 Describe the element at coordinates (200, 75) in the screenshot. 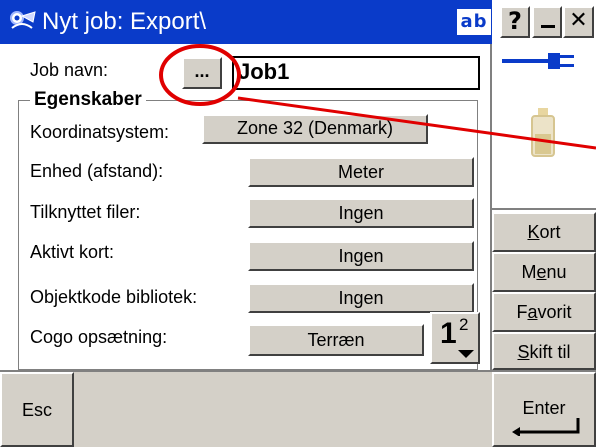

I see `annotation-circle` at that location.